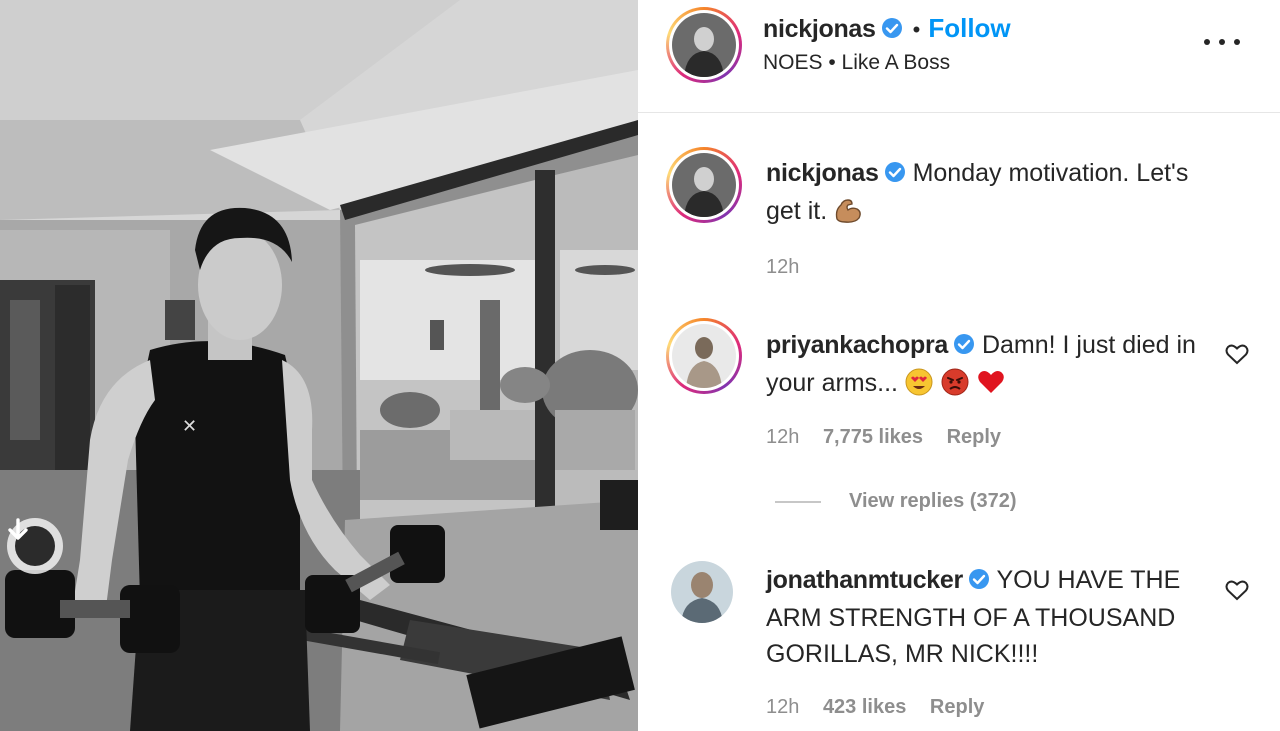 The image size is (1280, 731). Describe the element at coordinates (864, 580) in the screenshot. I see `comment-2-username: jonathanmtucker` at that location.